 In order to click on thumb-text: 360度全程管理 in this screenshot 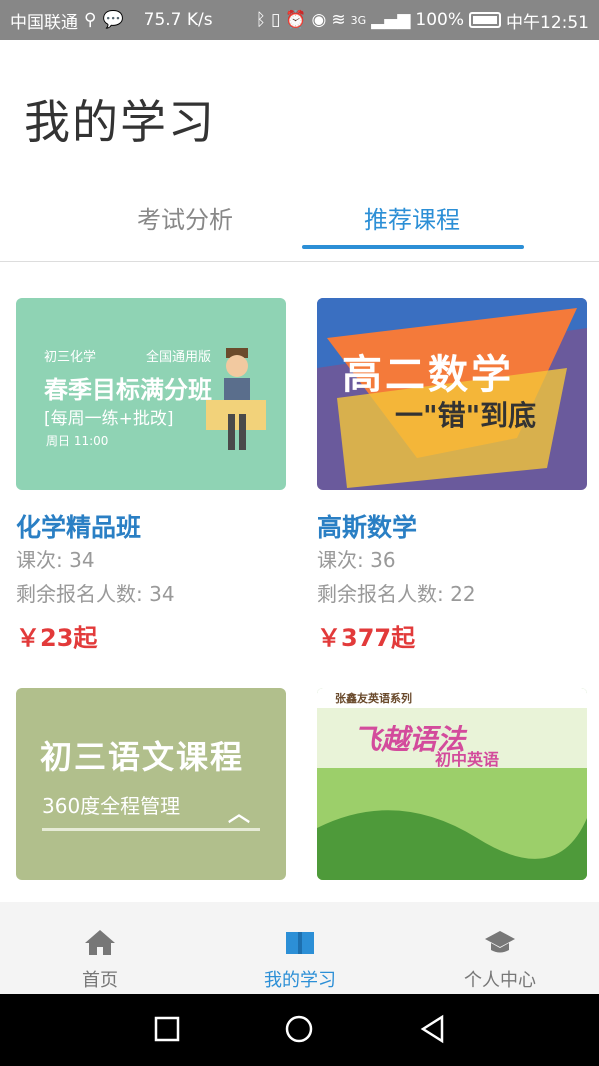, I will do `click(111, 806)`.